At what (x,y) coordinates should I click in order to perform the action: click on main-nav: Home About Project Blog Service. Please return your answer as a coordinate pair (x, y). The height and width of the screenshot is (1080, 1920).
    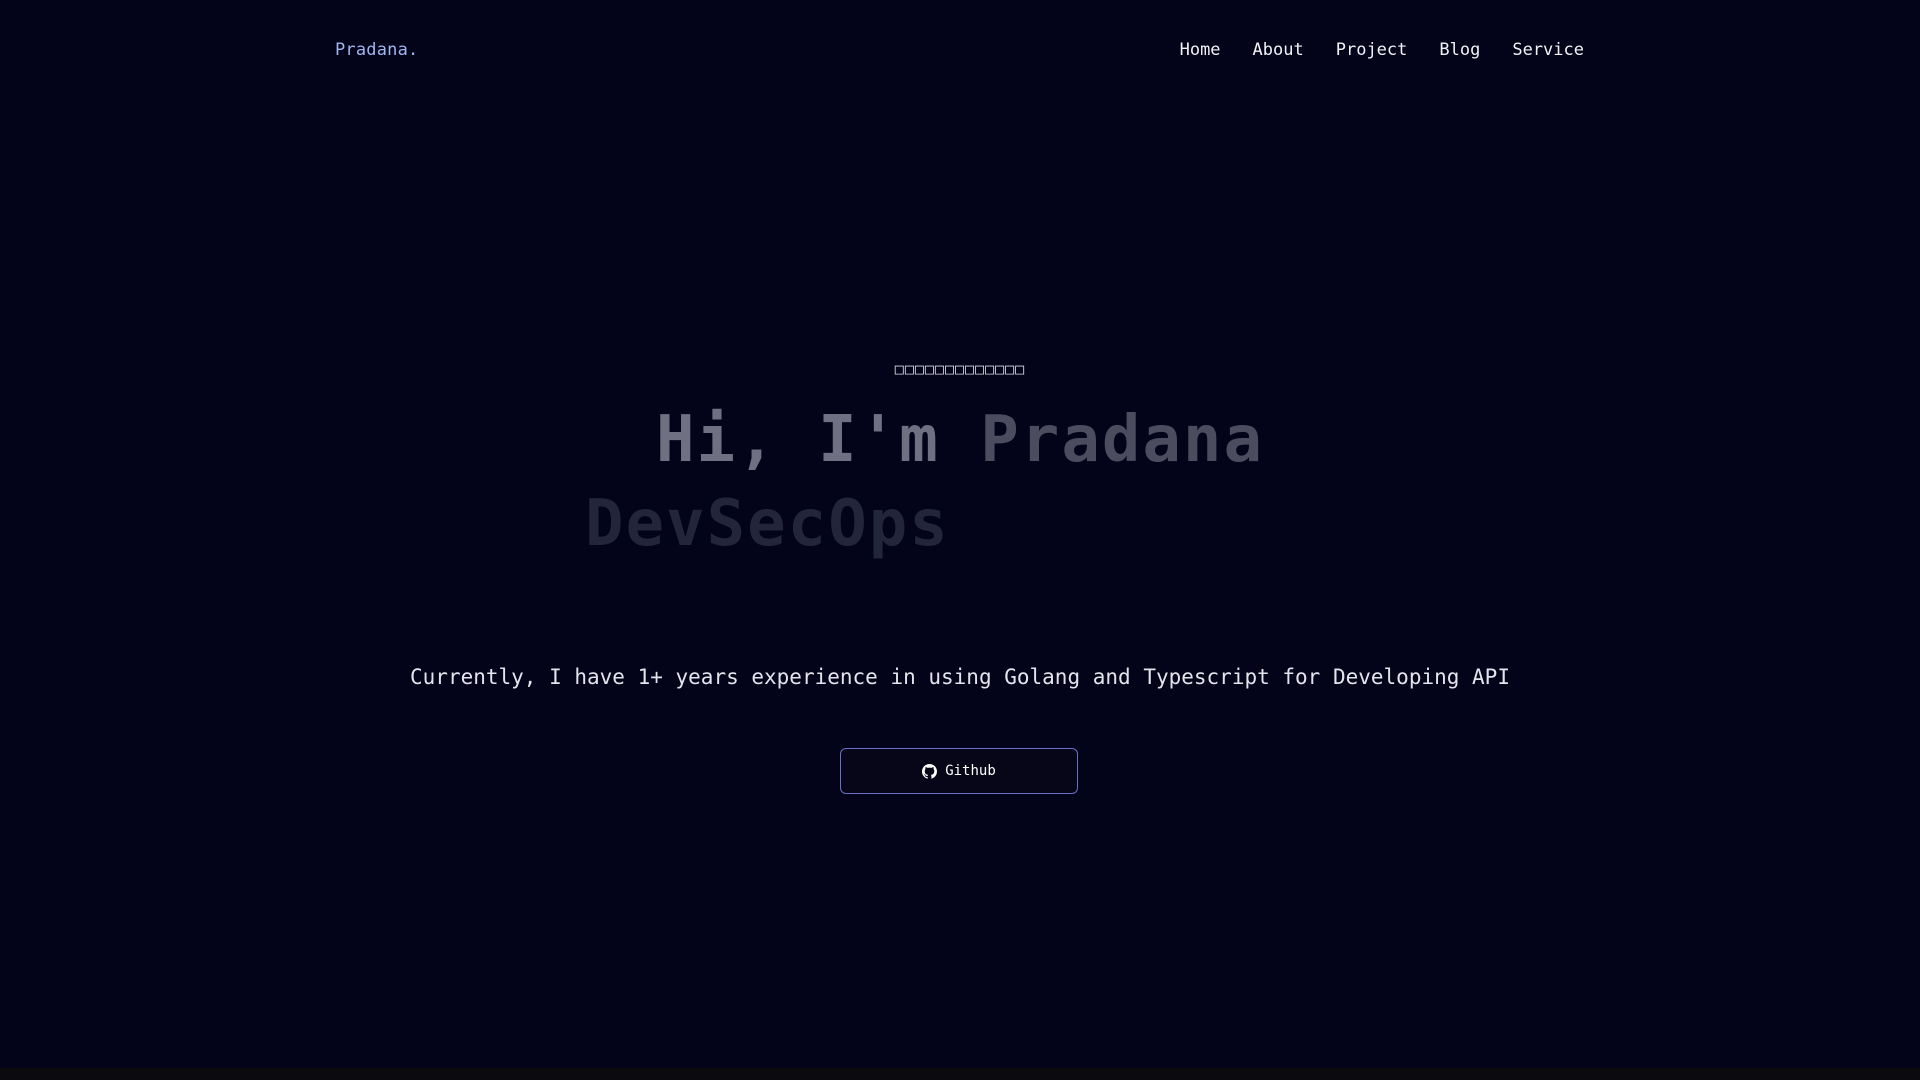
    Looking at the image, I should click on (1382, 50).